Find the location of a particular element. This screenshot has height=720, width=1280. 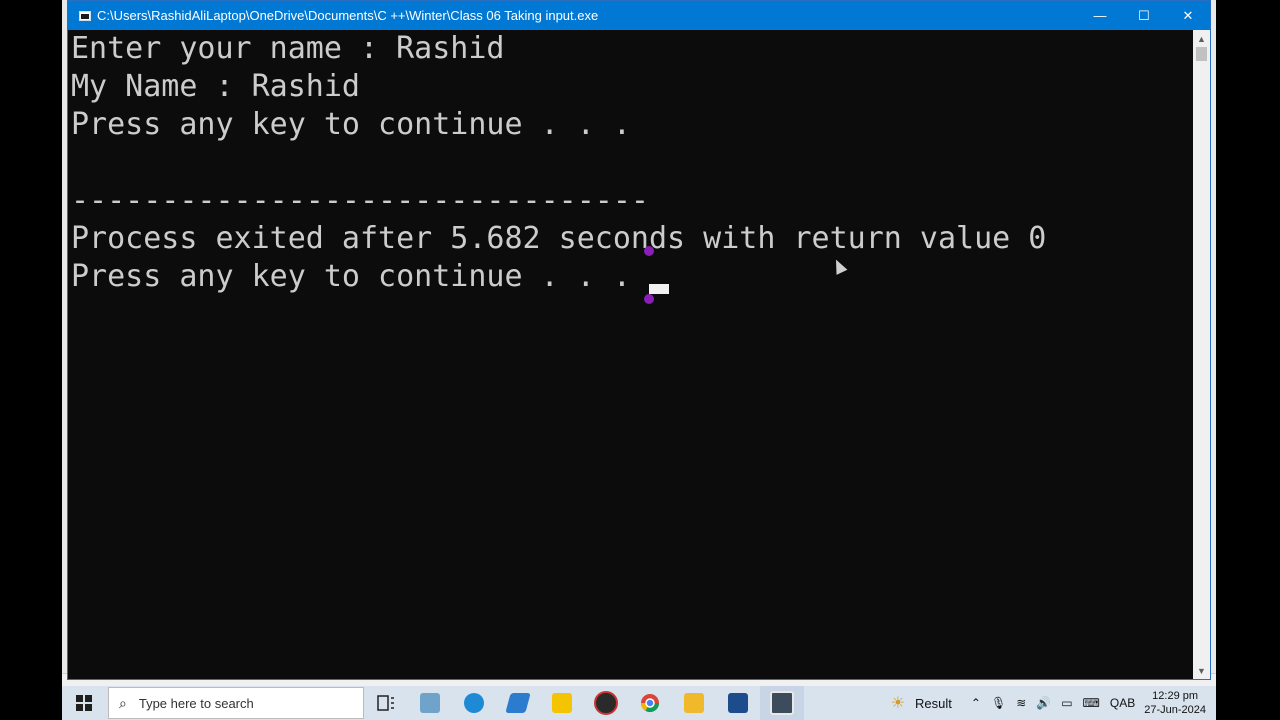

mouse-pointer-icon is located at coordinates (839, 266).